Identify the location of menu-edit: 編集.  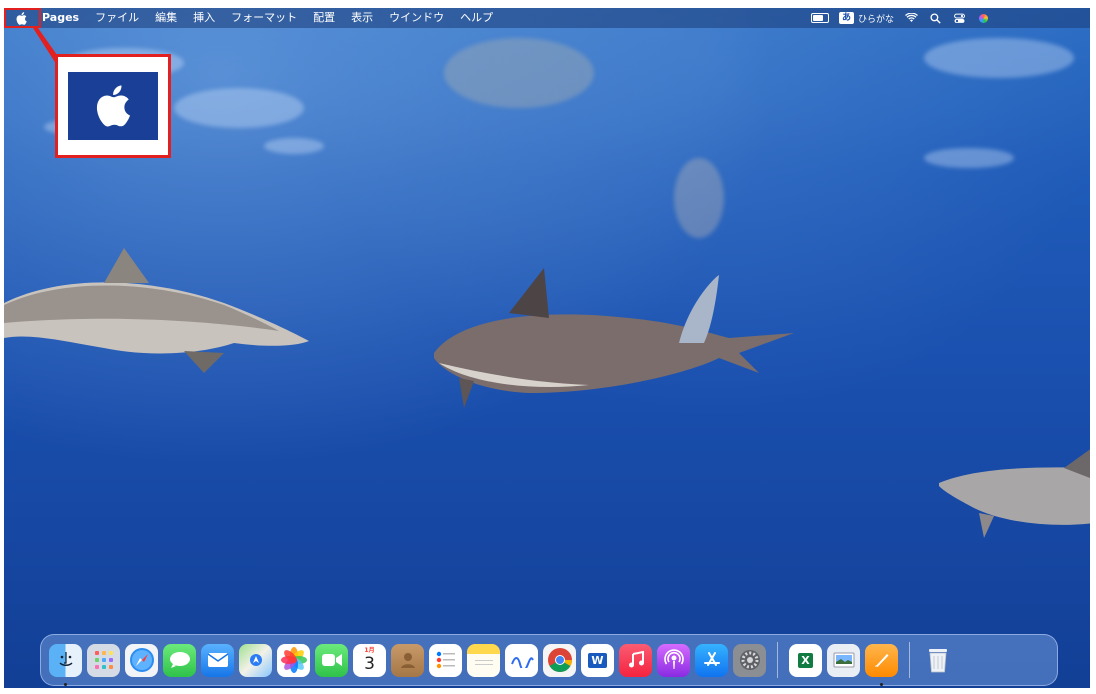
(166, 18).